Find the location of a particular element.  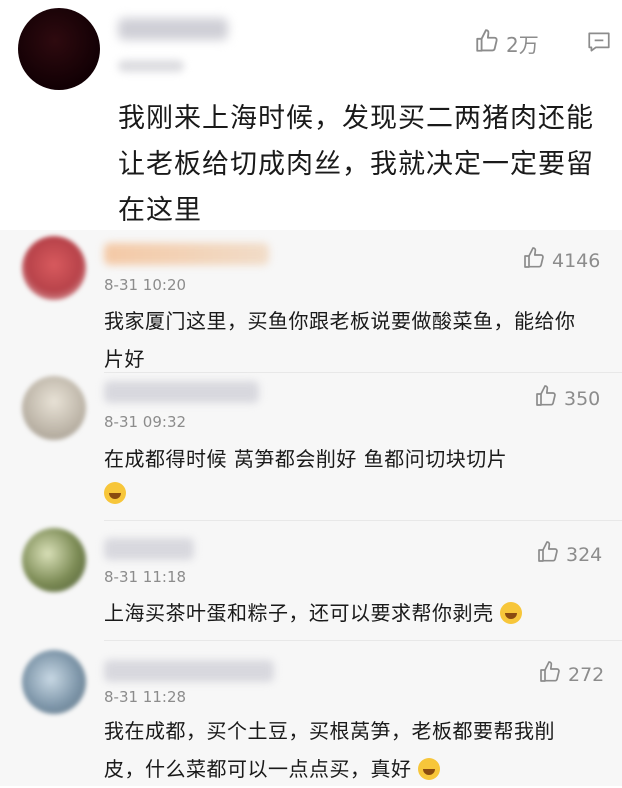

comment-like-button: 350 is located at coordinates (567, 398).